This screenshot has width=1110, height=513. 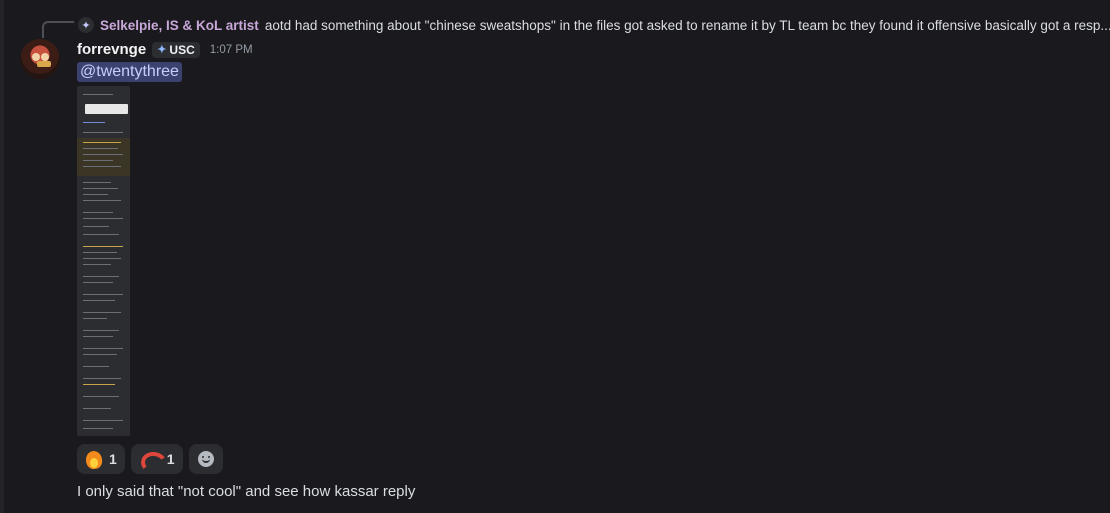 I want to click on shrimp-emoji-icon, so click(x=150, y=459).